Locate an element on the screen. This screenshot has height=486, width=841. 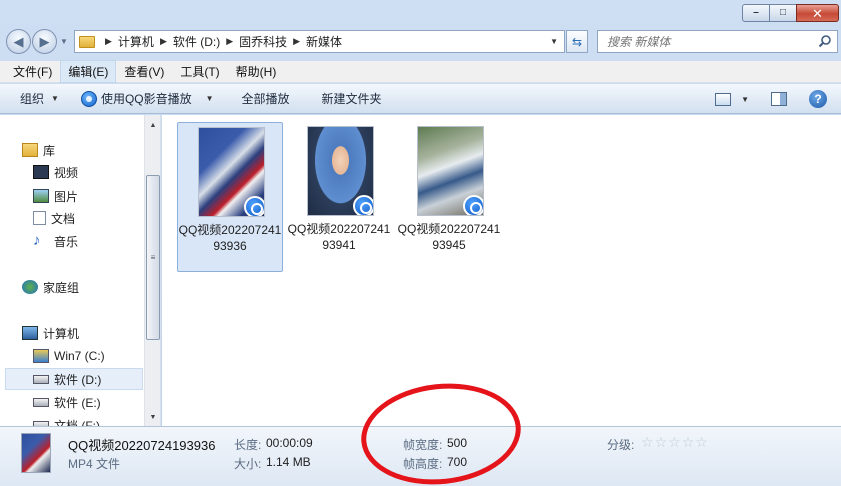
maximize-button: □ is located at coordinates (783, 13).